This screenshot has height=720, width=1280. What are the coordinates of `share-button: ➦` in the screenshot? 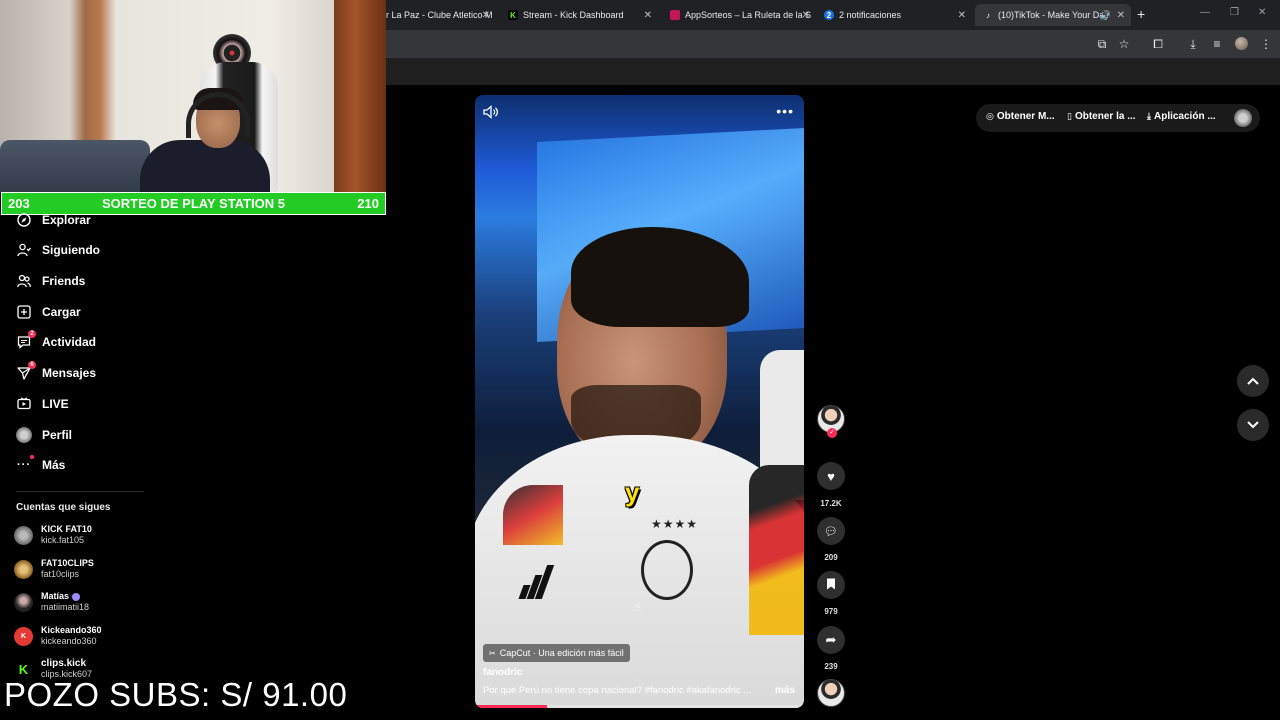 It's located at (831, 640).